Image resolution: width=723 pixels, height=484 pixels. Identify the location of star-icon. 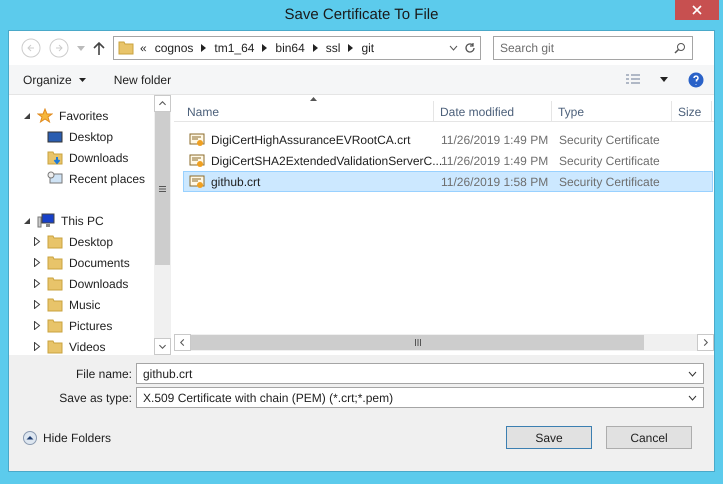
(45, 116).